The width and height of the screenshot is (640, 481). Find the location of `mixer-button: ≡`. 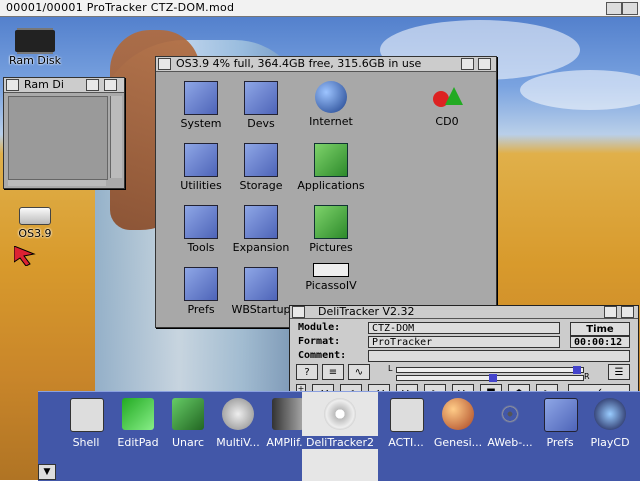

mixer-button: ≡ is located at coordinates (333, 372).